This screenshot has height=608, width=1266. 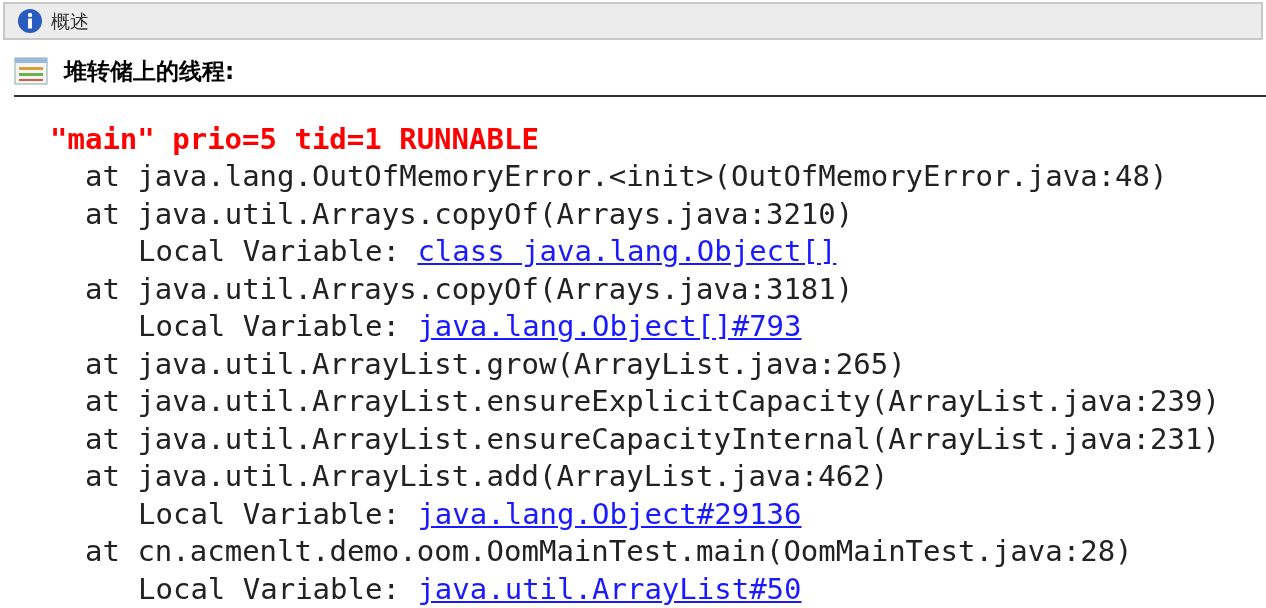 What do you see at coordinates (487, 476) in the screenshot?
I see `stack-frame: at java.util.ArrayList.add(ArrayList.java:462)` at bounding box center [487, 476].